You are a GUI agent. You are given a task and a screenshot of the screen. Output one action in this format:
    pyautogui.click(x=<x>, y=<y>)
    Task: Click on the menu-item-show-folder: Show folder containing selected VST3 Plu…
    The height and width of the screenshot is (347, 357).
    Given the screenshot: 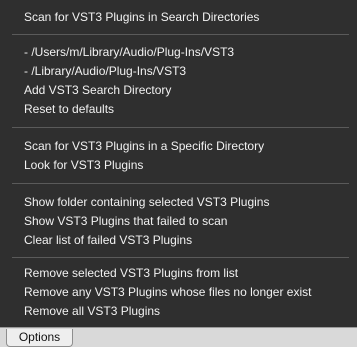 What is the action you would take?
    pyautogui.click(x=146, y=202)
    